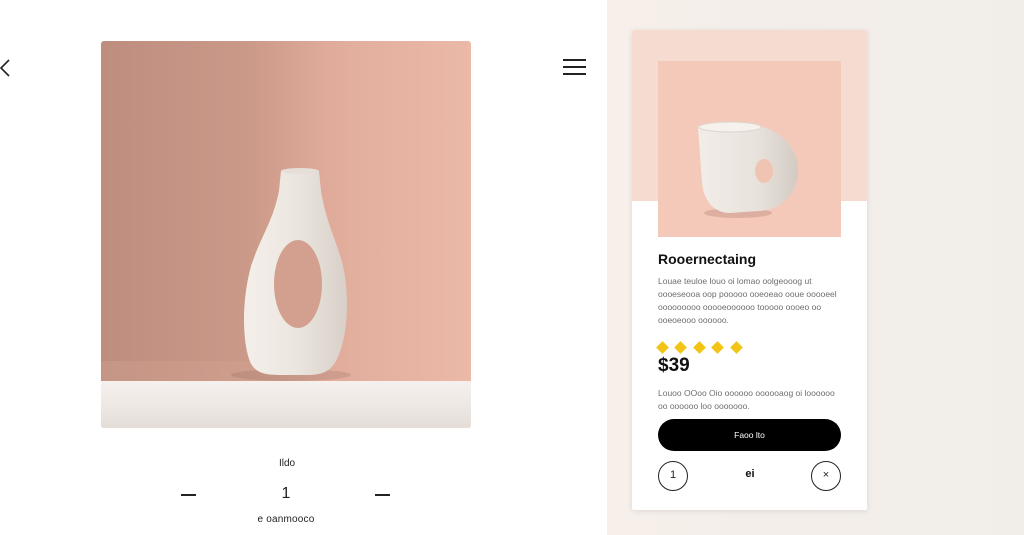  Describe the element at coordinates (749, 435) in the screenshot. I see `add-to-cart-button: Faoo lto` at that location.